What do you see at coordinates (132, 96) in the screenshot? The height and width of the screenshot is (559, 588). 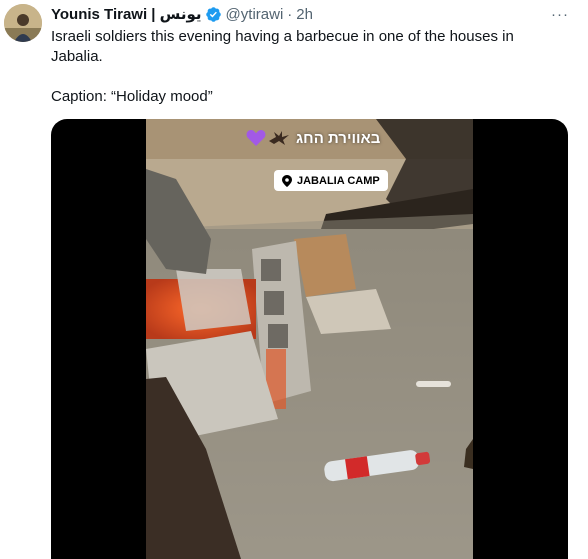 I see `tweet-caption-line: Caption: “Holiday mood”` at bounding box center [132, 96].